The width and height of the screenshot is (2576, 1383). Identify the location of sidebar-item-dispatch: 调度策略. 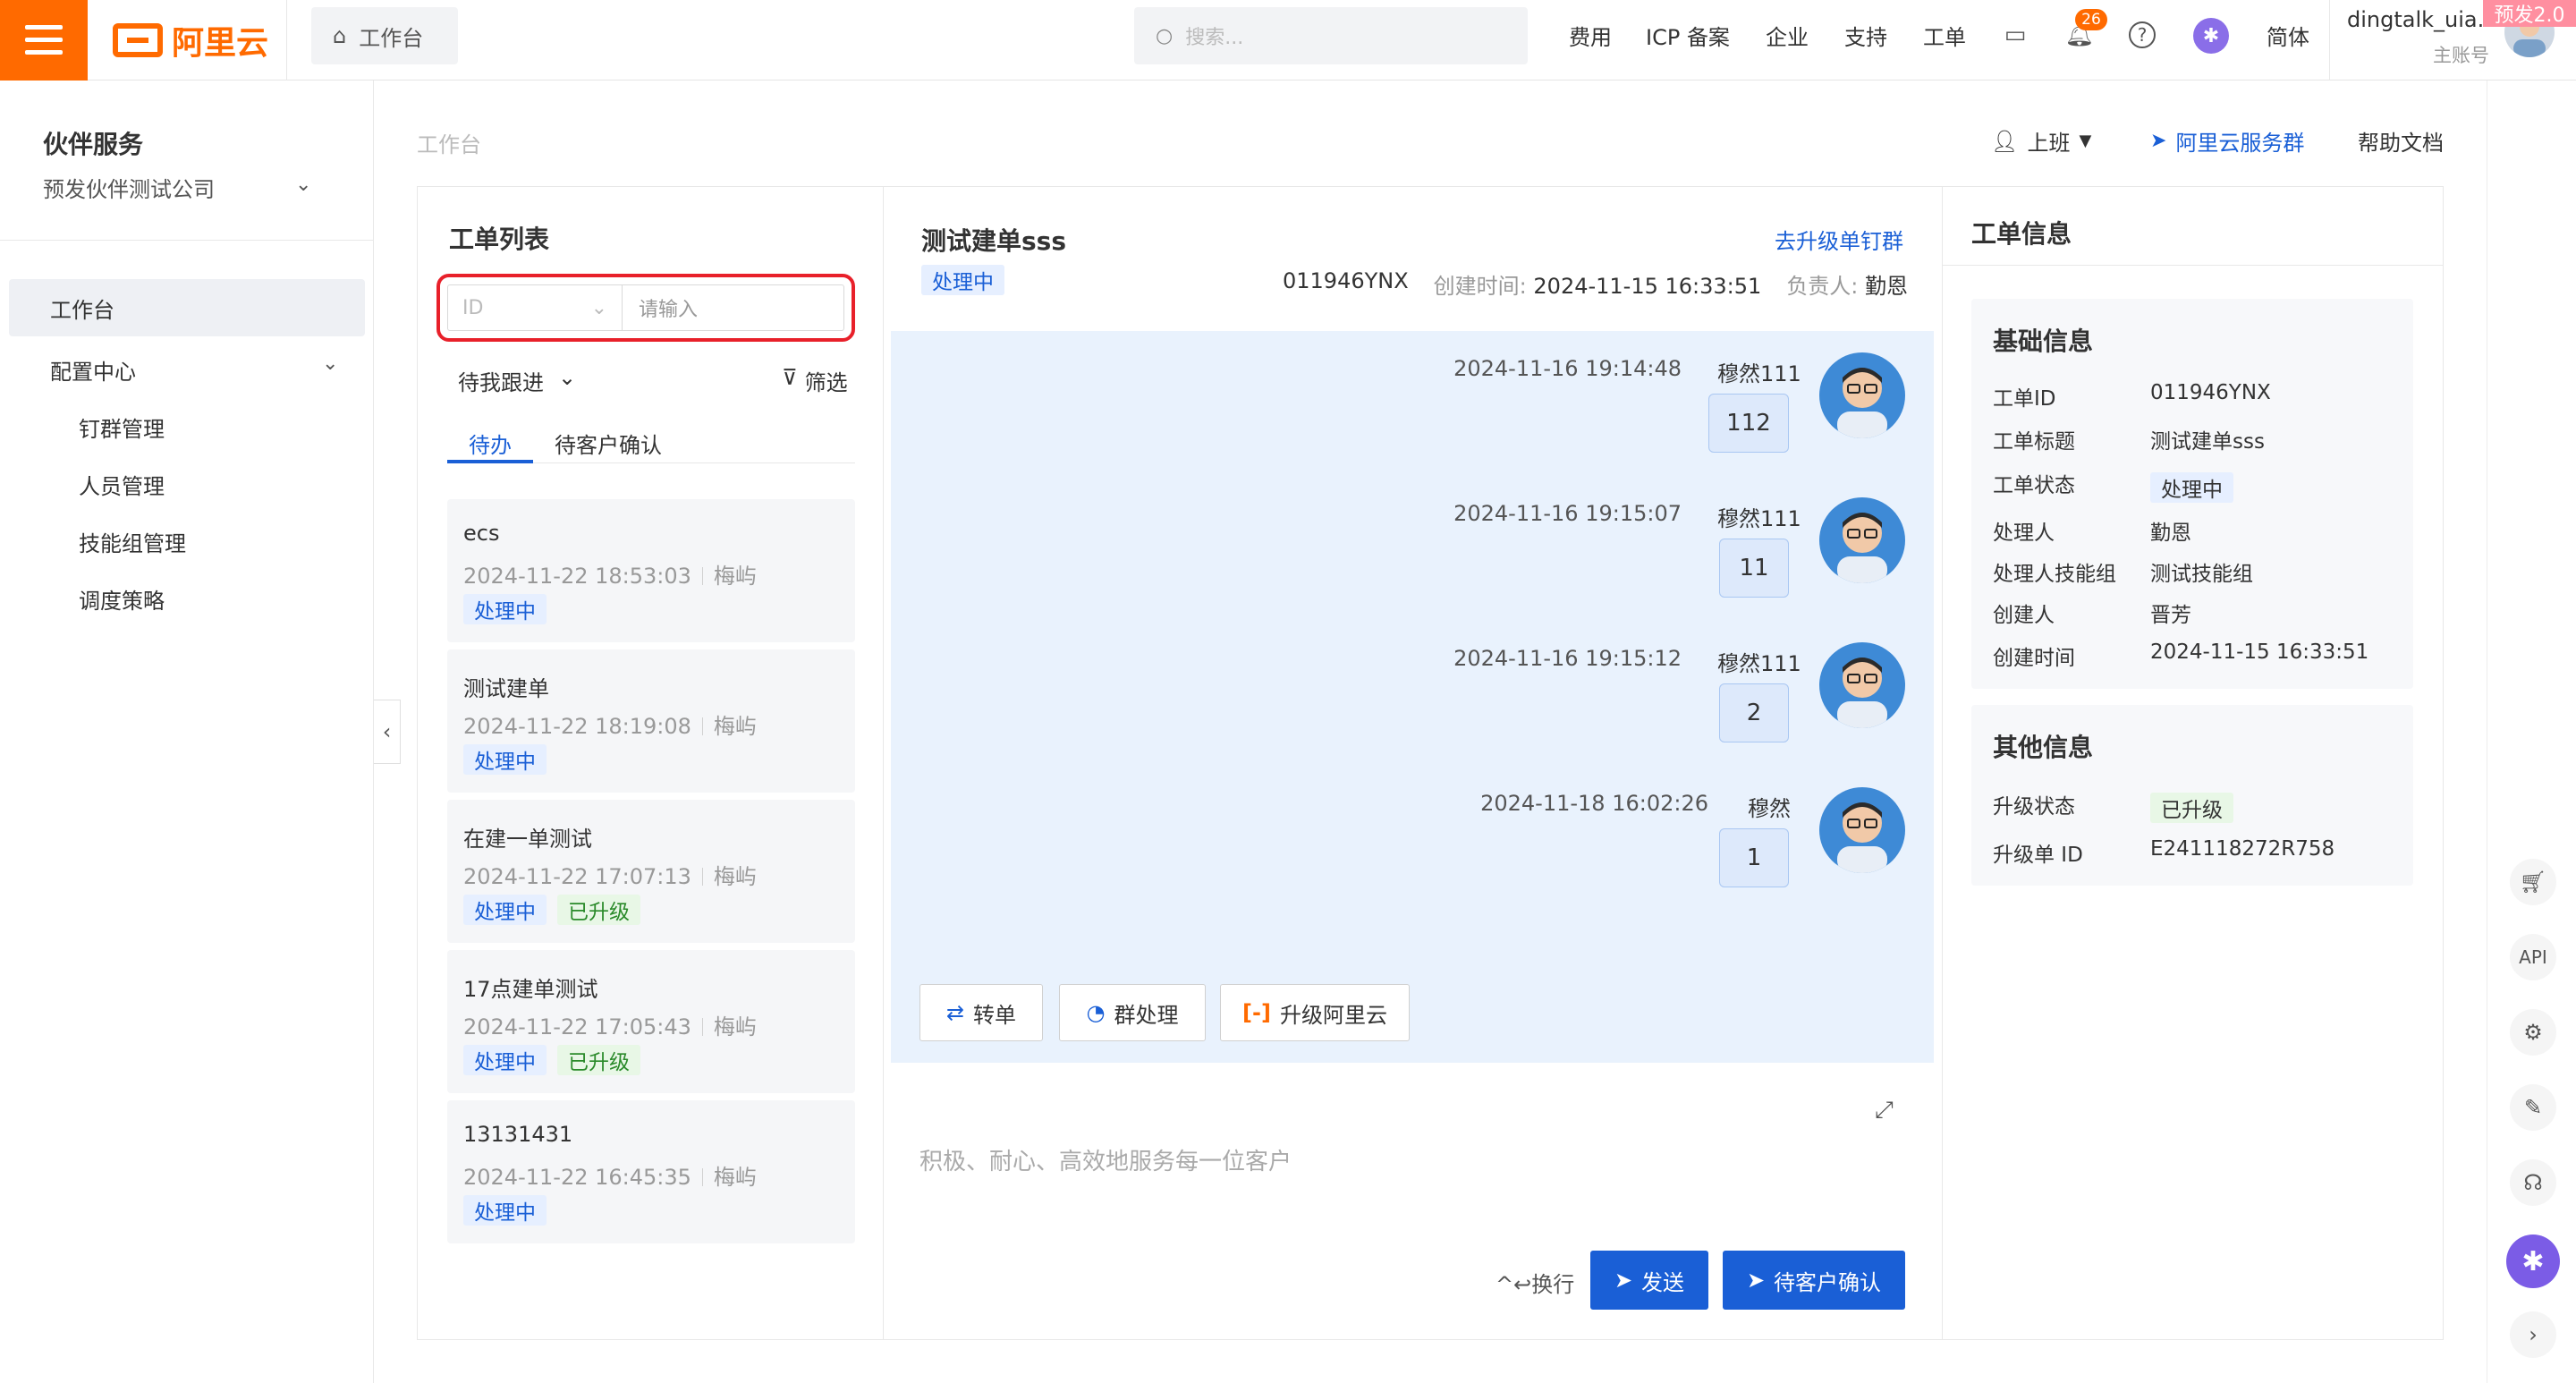
(122, 599).